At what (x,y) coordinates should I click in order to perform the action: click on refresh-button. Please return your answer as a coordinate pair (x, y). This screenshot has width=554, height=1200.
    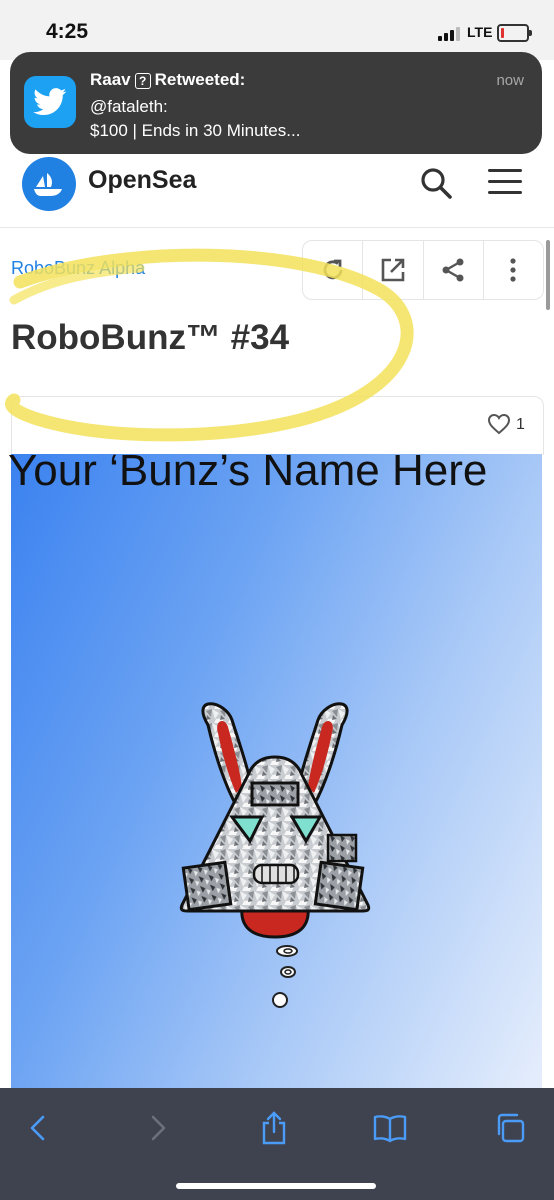
    Looking at the image, I should click on (333, 270).